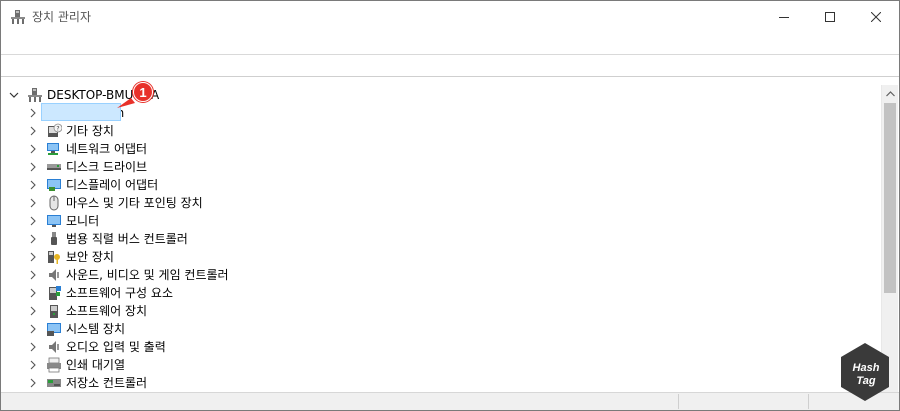 Image resolution: width=900 pixels, height=411 pixels. What do you see at coordinates (55, 130) in the screenshot?
I see `unknown-device-icon: ?` at bounding box center [55, 130].